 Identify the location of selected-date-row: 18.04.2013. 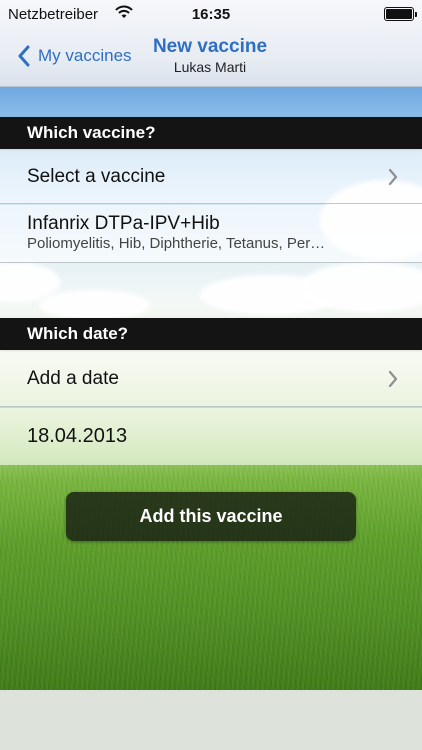
(211, 436).